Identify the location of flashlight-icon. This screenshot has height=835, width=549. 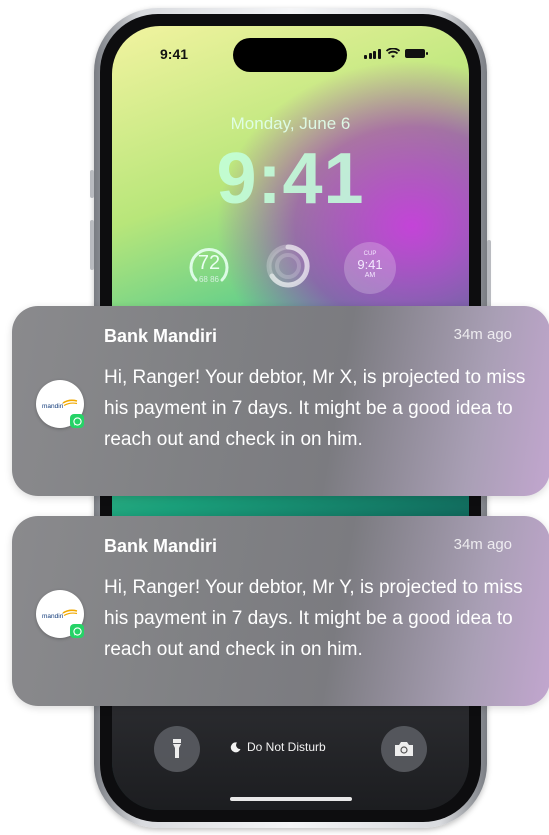
(177, 748).